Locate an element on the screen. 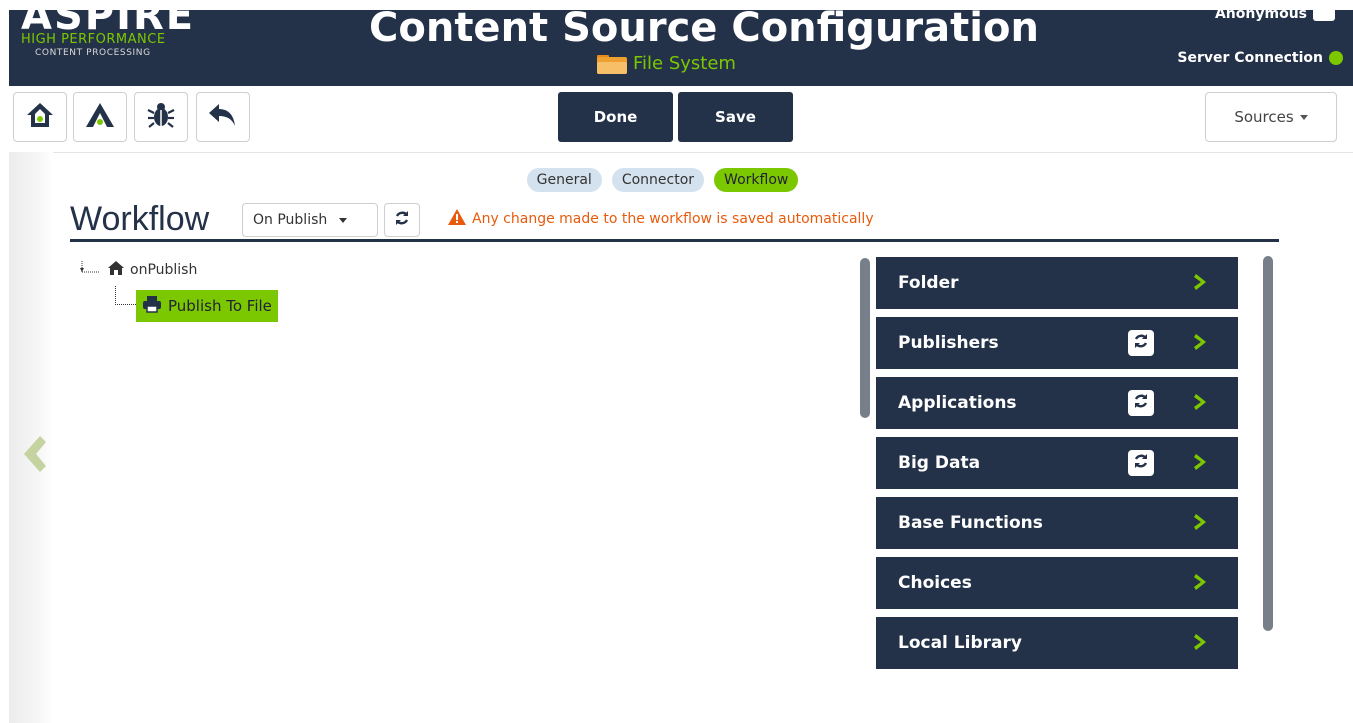 The width and height of the screenshot is (1353, 723). done-button: Done is located at coordinates (615, 117).